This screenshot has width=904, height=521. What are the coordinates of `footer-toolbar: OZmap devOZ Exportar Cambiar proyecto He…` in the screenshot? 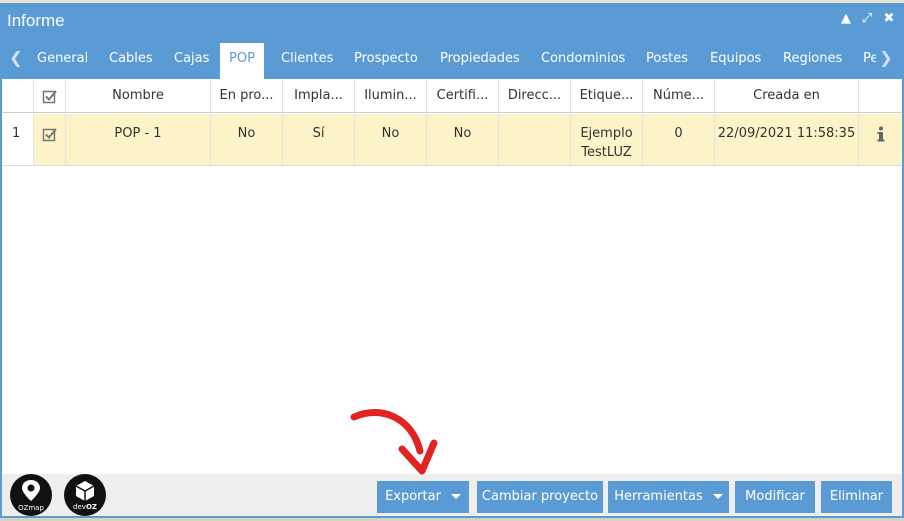 It's located at (452, 495).